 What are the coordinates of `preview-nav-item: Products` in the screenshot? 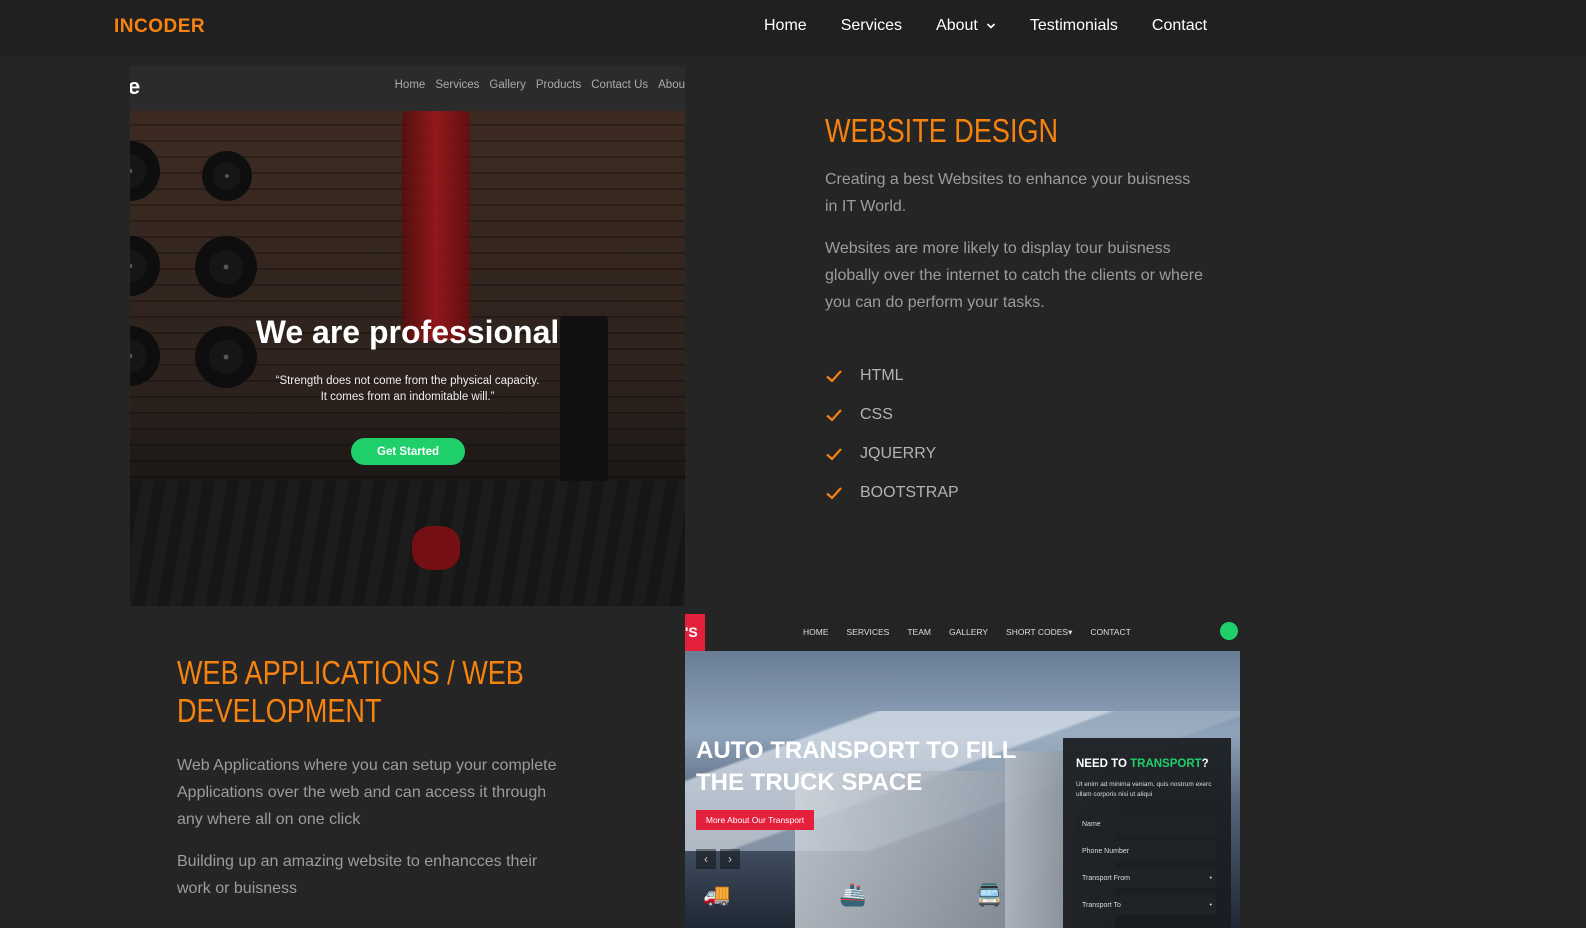 It's located at (558, 85).